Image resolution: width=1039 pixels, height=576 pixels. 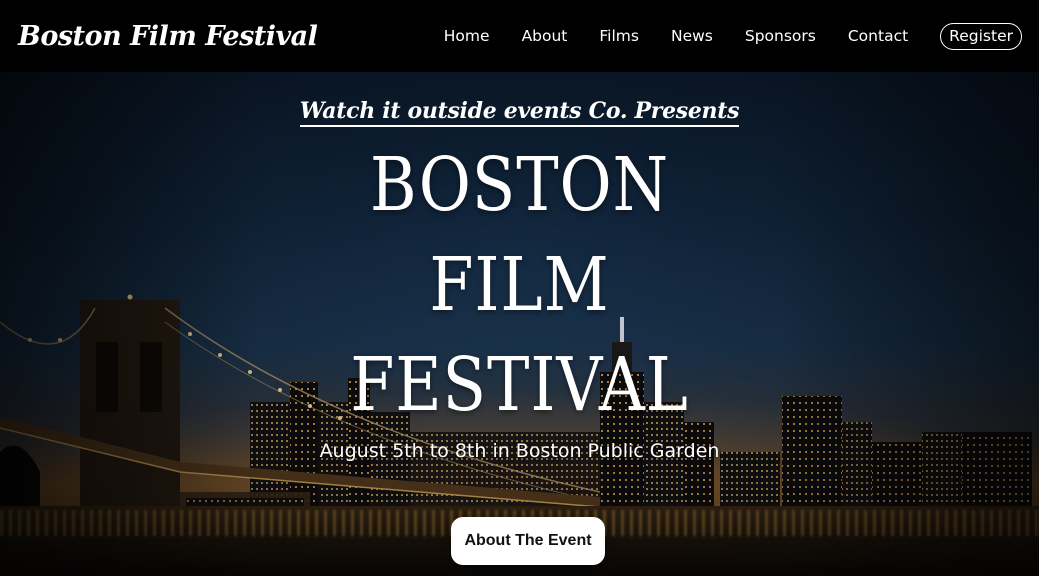 What do you see at coordinates (519, 185) in the screenshot?
I see `festival-title-line-1: BOSTON` at bounding box center [519, 185].